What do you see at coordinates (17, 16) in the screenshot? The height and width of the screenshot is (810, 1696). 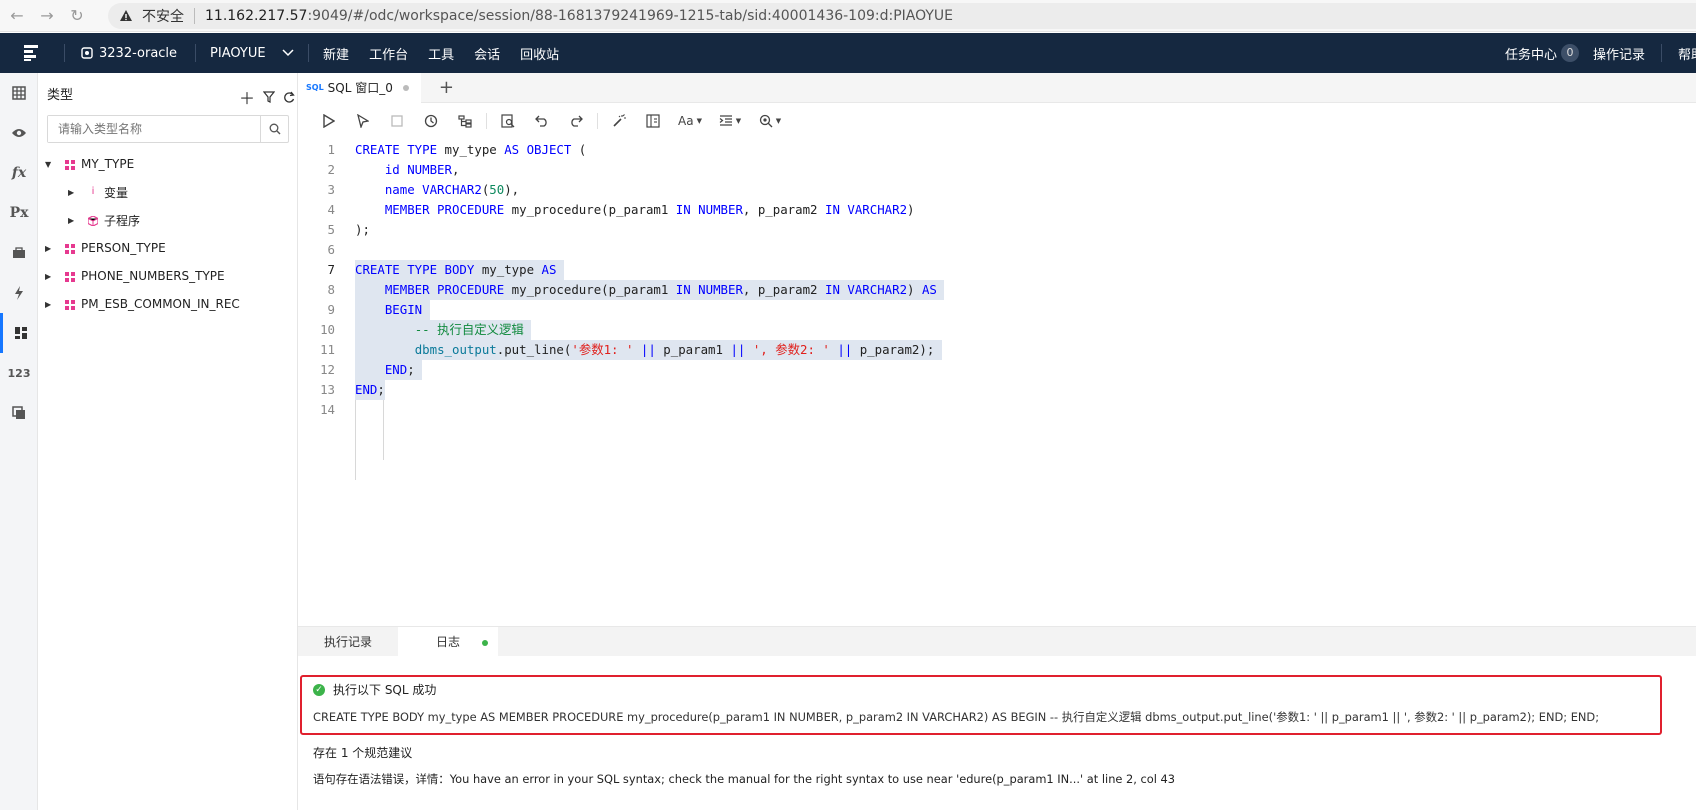 I see `back-icon: ←` at bounding box center [17, 16].